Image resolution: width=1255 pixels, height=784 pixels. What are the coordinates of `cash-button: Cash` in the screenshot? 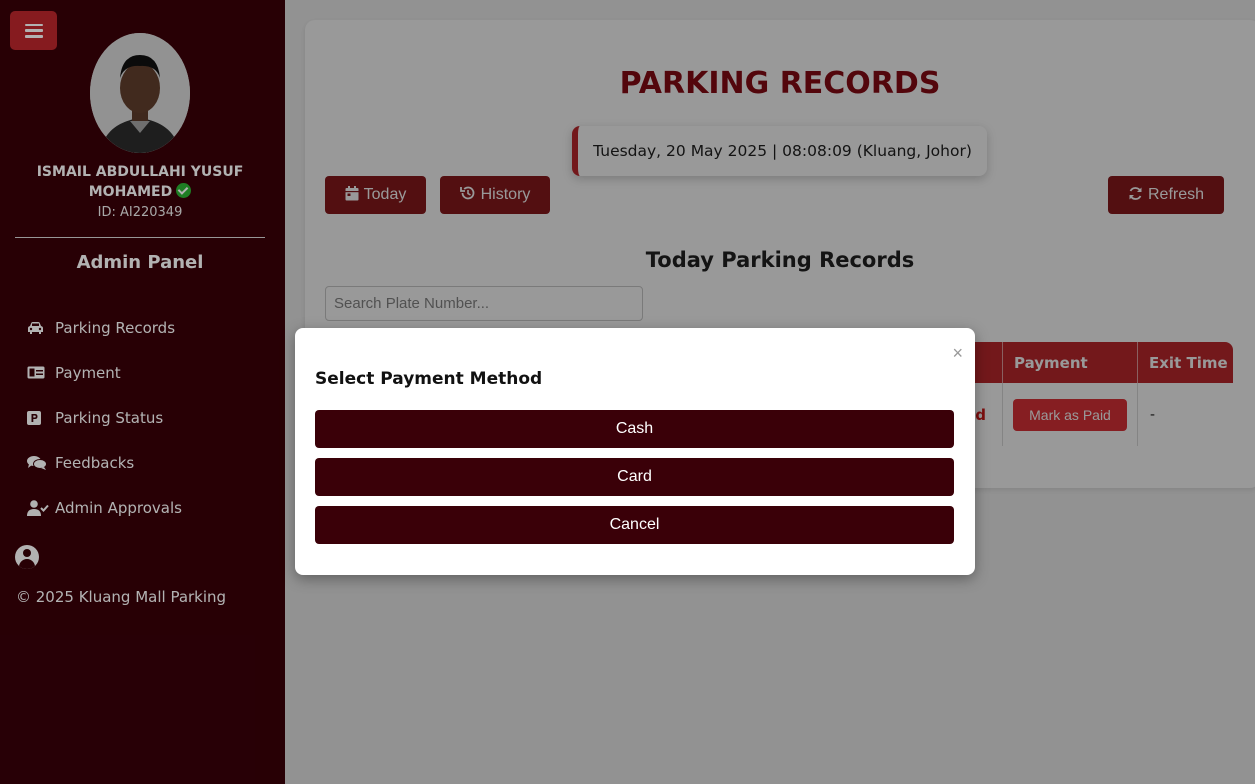 It's located at (634, 429).